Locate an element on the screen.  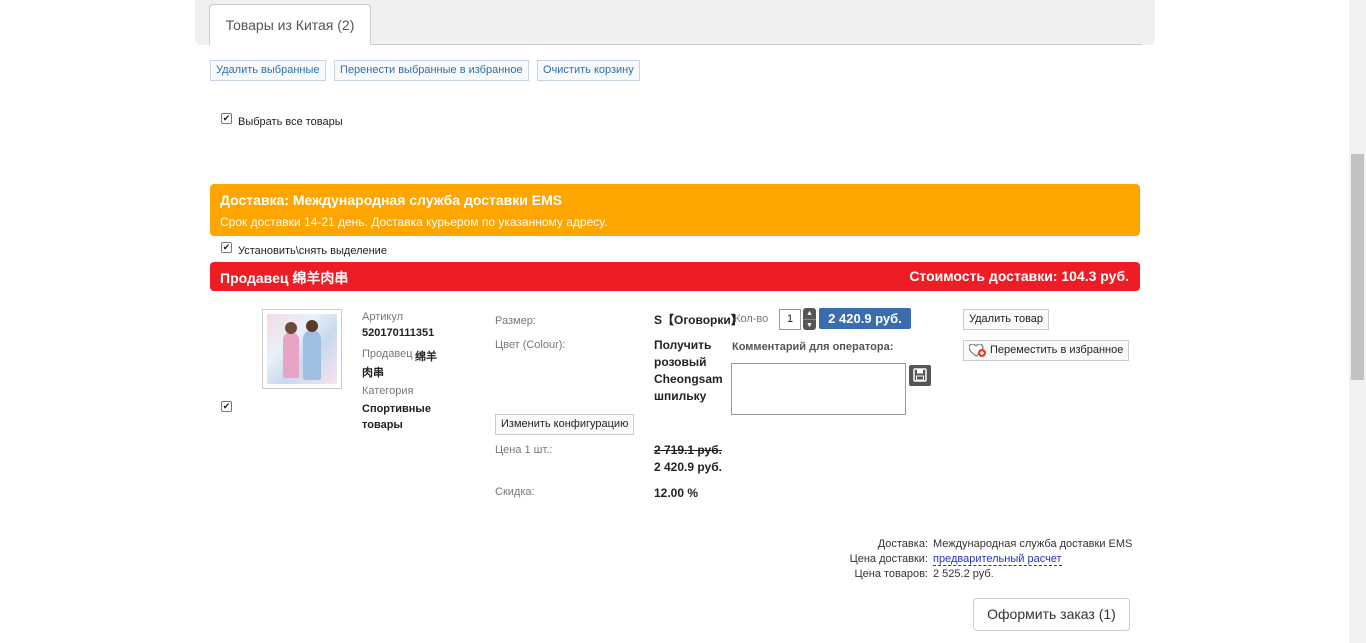
seller-name: Продавец 绵羊肉串 is located at coordinates (284, 278).